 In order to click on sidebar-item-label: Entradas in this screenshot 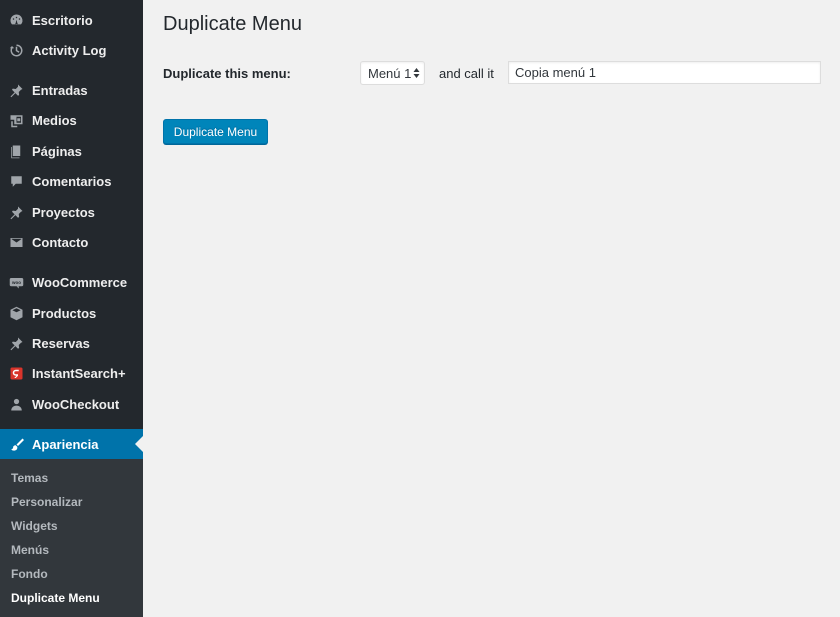, I will do `click(60, 90)`.